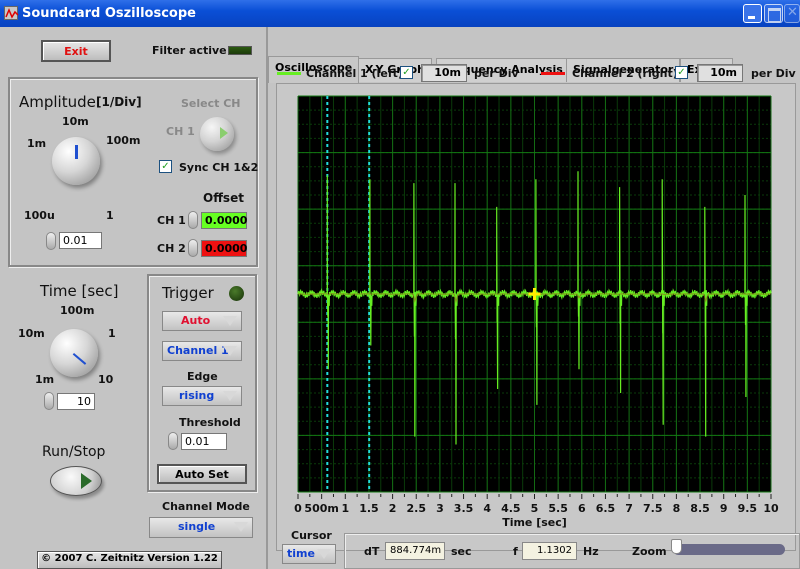  I want to click on offset-ch1-label: CH 1, so click(171, 220).